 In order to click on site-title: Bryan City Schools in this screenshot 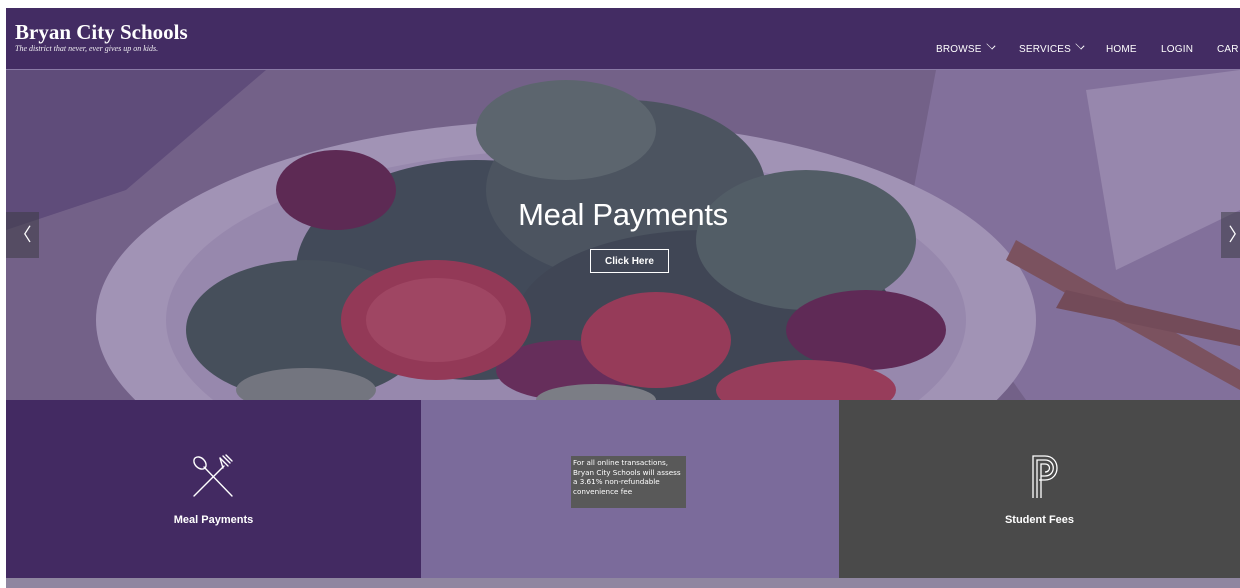, I will do `click(101, 32)`.